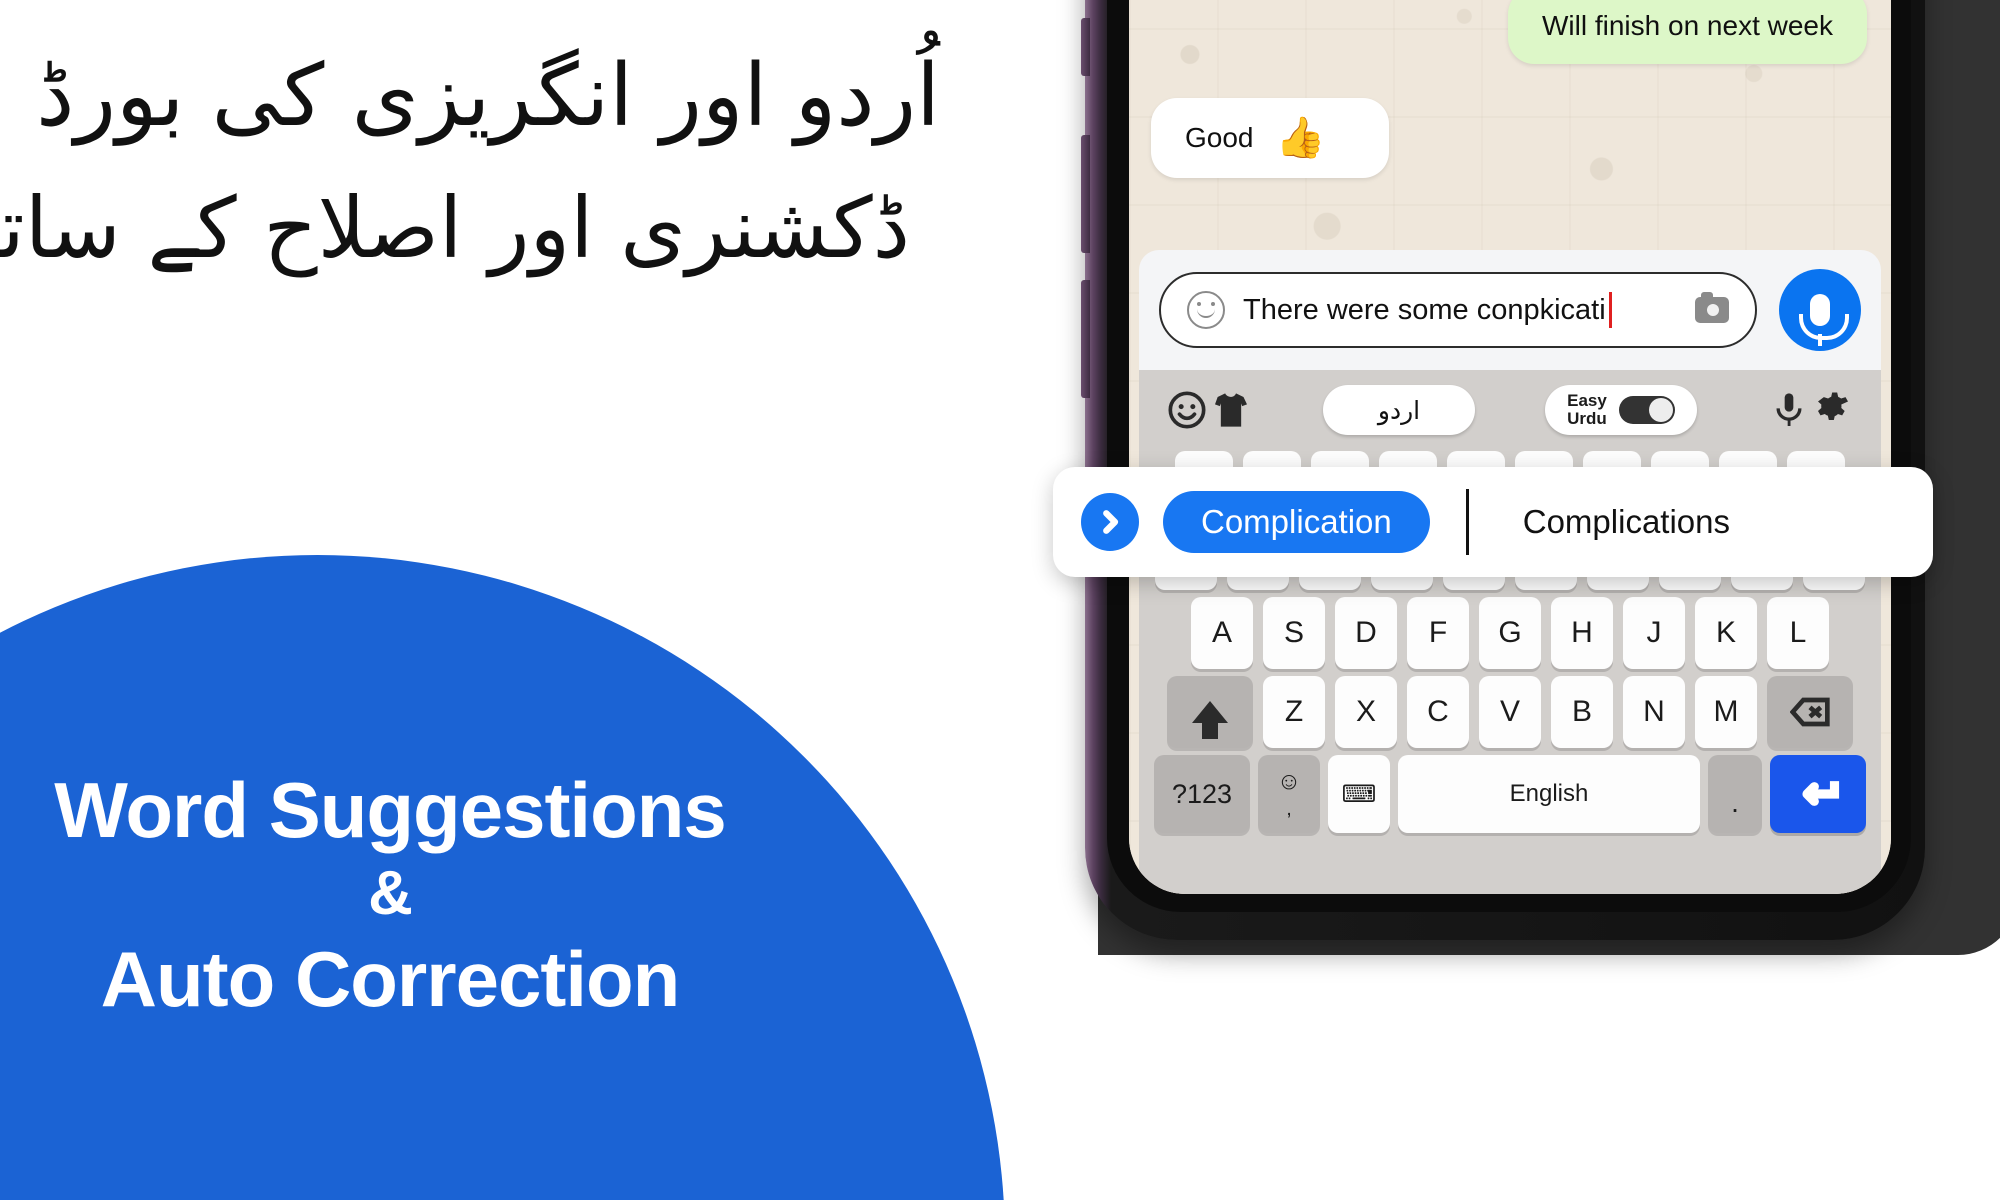 The width and height of the screenshot is (2000, 1200). I want to click on key-b: B, so click(1582, 712).